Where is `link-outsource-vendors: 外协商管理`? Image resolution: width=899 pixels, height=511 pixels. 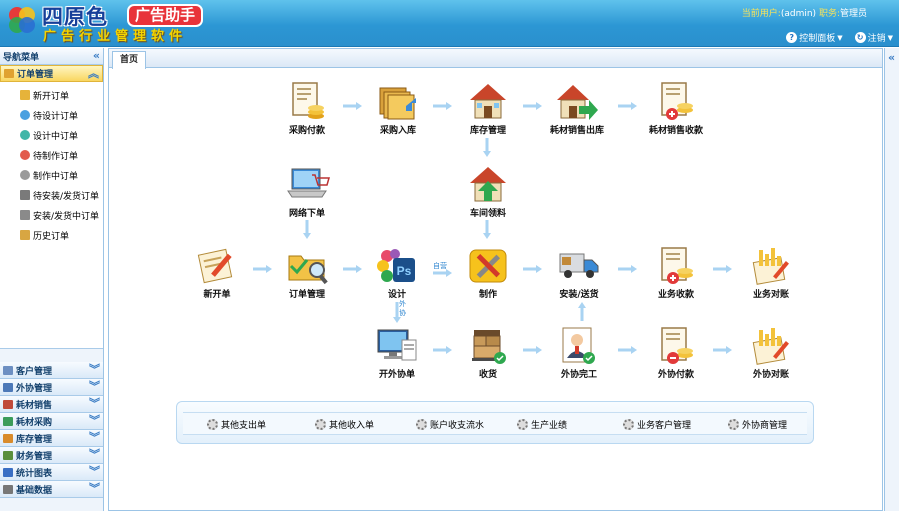 link-outsource-vendors: 外协商管理 is located at coordinates (757, 424).